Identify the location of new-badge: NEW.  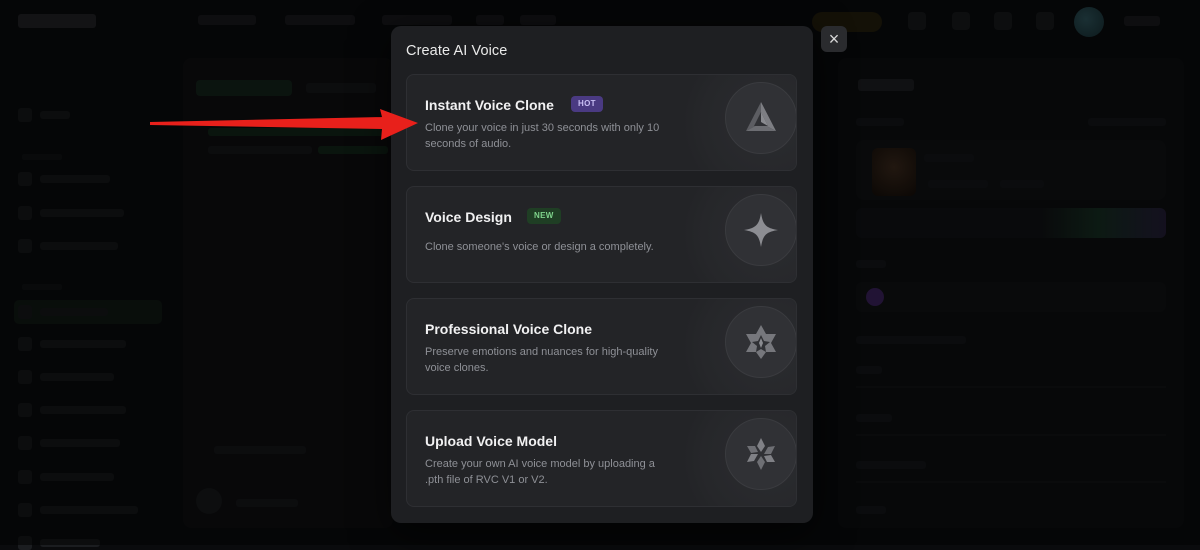
(544, 216).